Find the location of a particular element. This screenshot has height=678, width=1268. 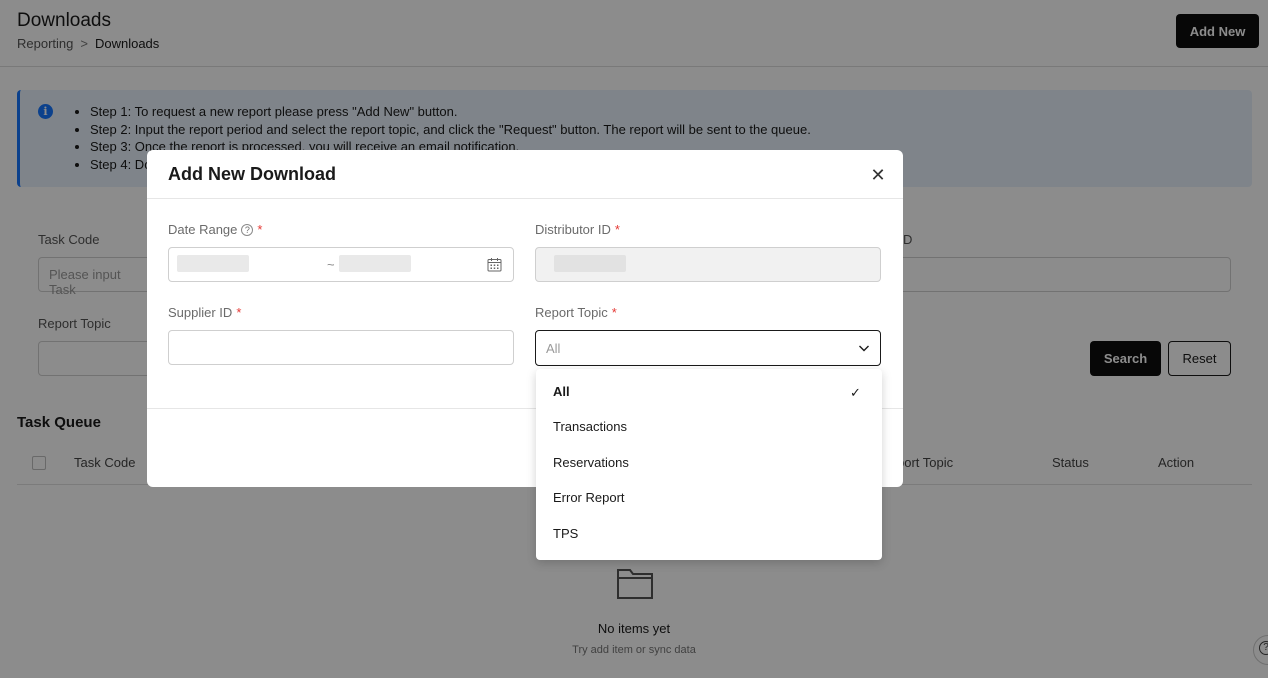

option-label: All is located at coordinates (561, 391).